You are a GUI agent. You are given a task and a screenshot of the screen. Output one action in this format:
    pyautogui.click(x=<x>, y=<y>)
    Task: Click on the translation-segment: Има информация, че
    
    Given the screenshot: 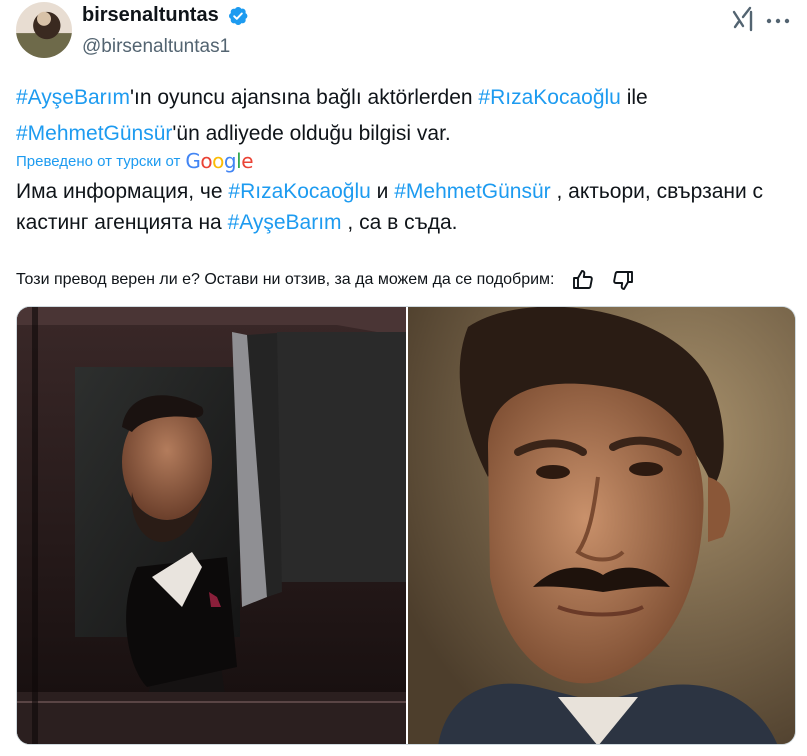 What is the action you would take?
    pyautogui.click(x=122, y=191)
    